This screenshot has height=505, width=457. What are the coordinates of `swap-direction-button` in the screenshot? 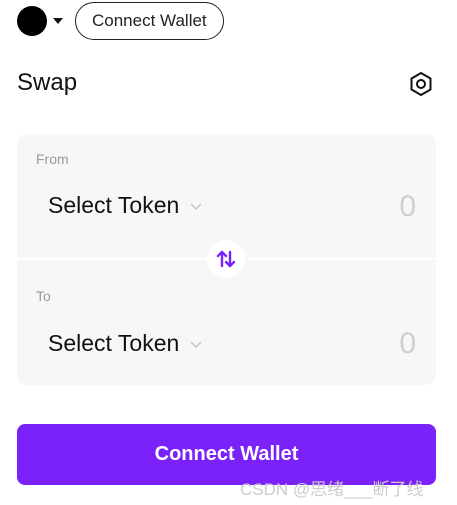 It's located at (226, 259).